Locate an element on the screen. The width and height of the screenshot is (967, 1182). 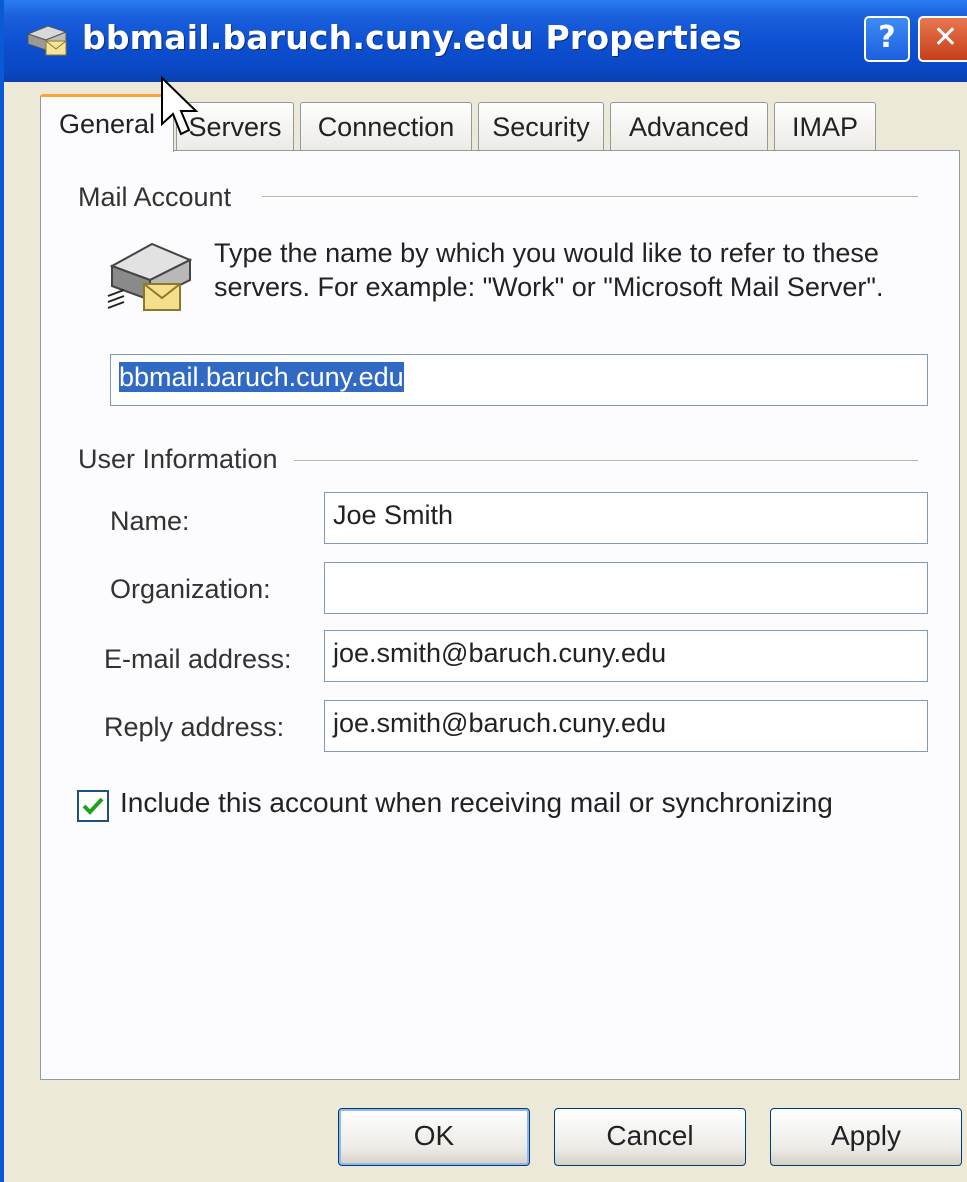
organization-field is located at coordinates (626, 588).